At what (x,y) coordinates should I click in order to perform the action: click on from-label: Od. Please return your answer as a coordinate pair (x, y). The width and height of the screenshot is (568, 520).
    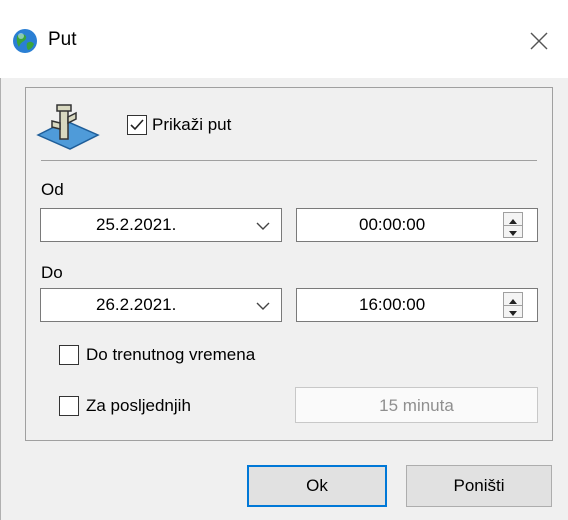
    Looking at the image, I should click on (52, 189).